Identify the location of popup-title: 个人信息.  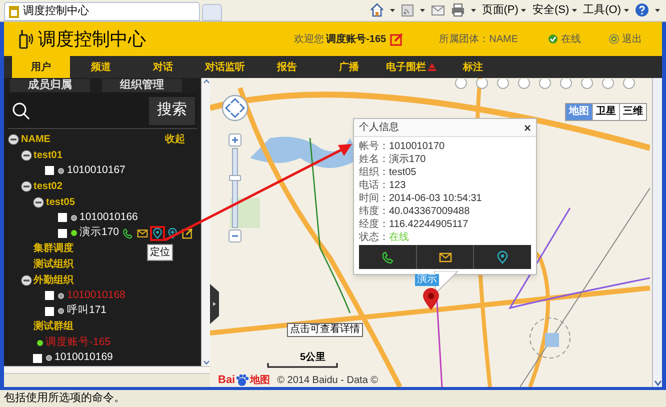
(379, 127).